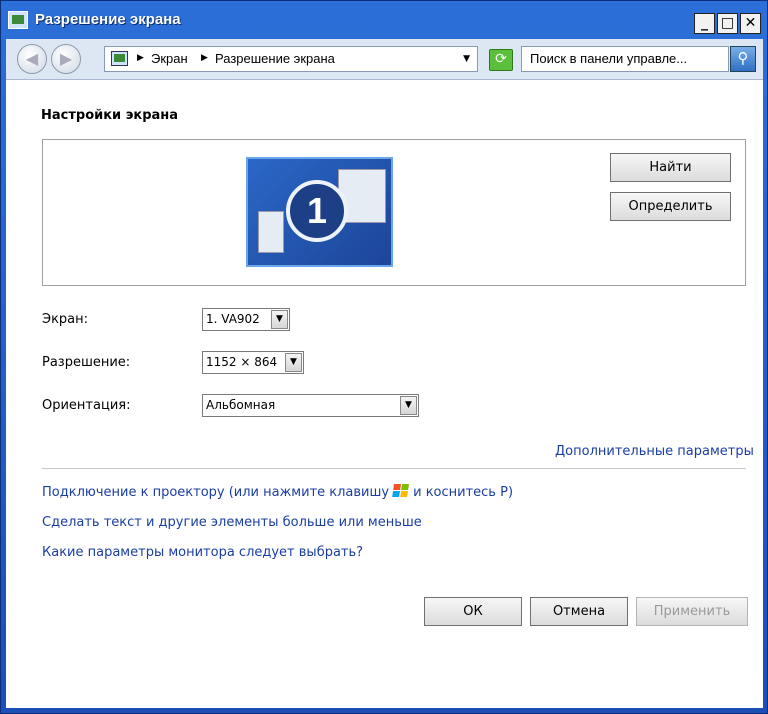 The height and width of the screenshot is (714, 768). Describe the element at coordinates (65, 319) in the screenshot. I see `screen-label: Экран:` at that location.